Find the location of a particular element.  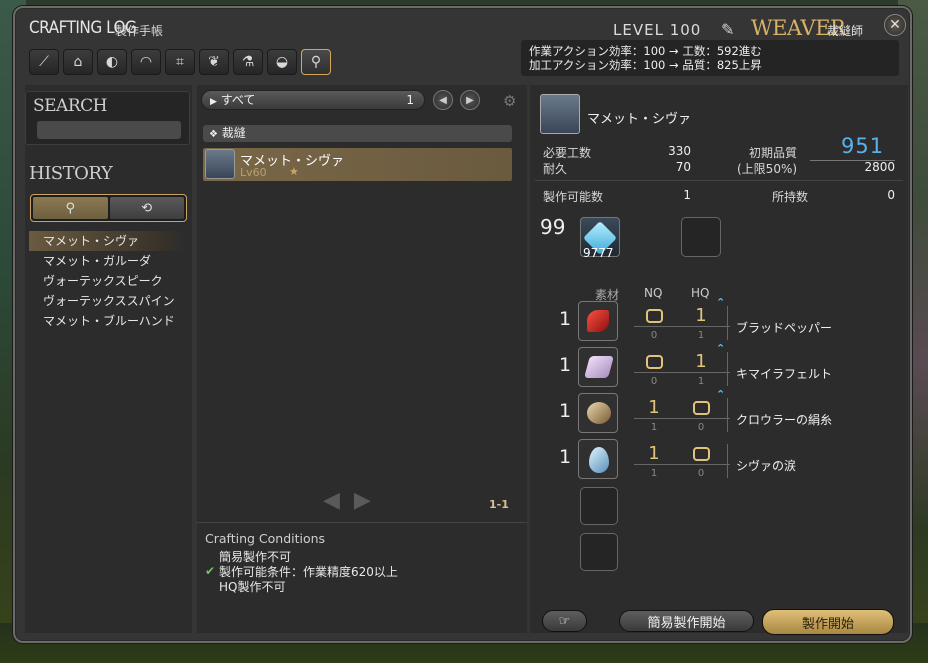

prev-filter-button: ◀ is located at coordinates (443, 100).